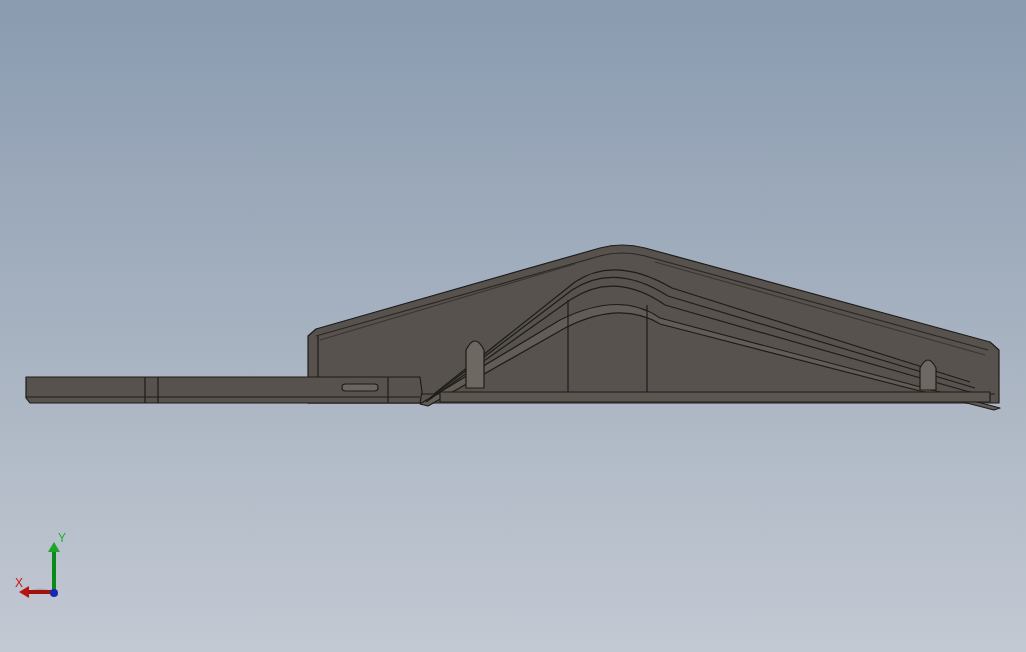  What do you see at coordinates (62, 538) in the screenshot?
I see `y-axis-label: Y` at bounding box center [62, 538].